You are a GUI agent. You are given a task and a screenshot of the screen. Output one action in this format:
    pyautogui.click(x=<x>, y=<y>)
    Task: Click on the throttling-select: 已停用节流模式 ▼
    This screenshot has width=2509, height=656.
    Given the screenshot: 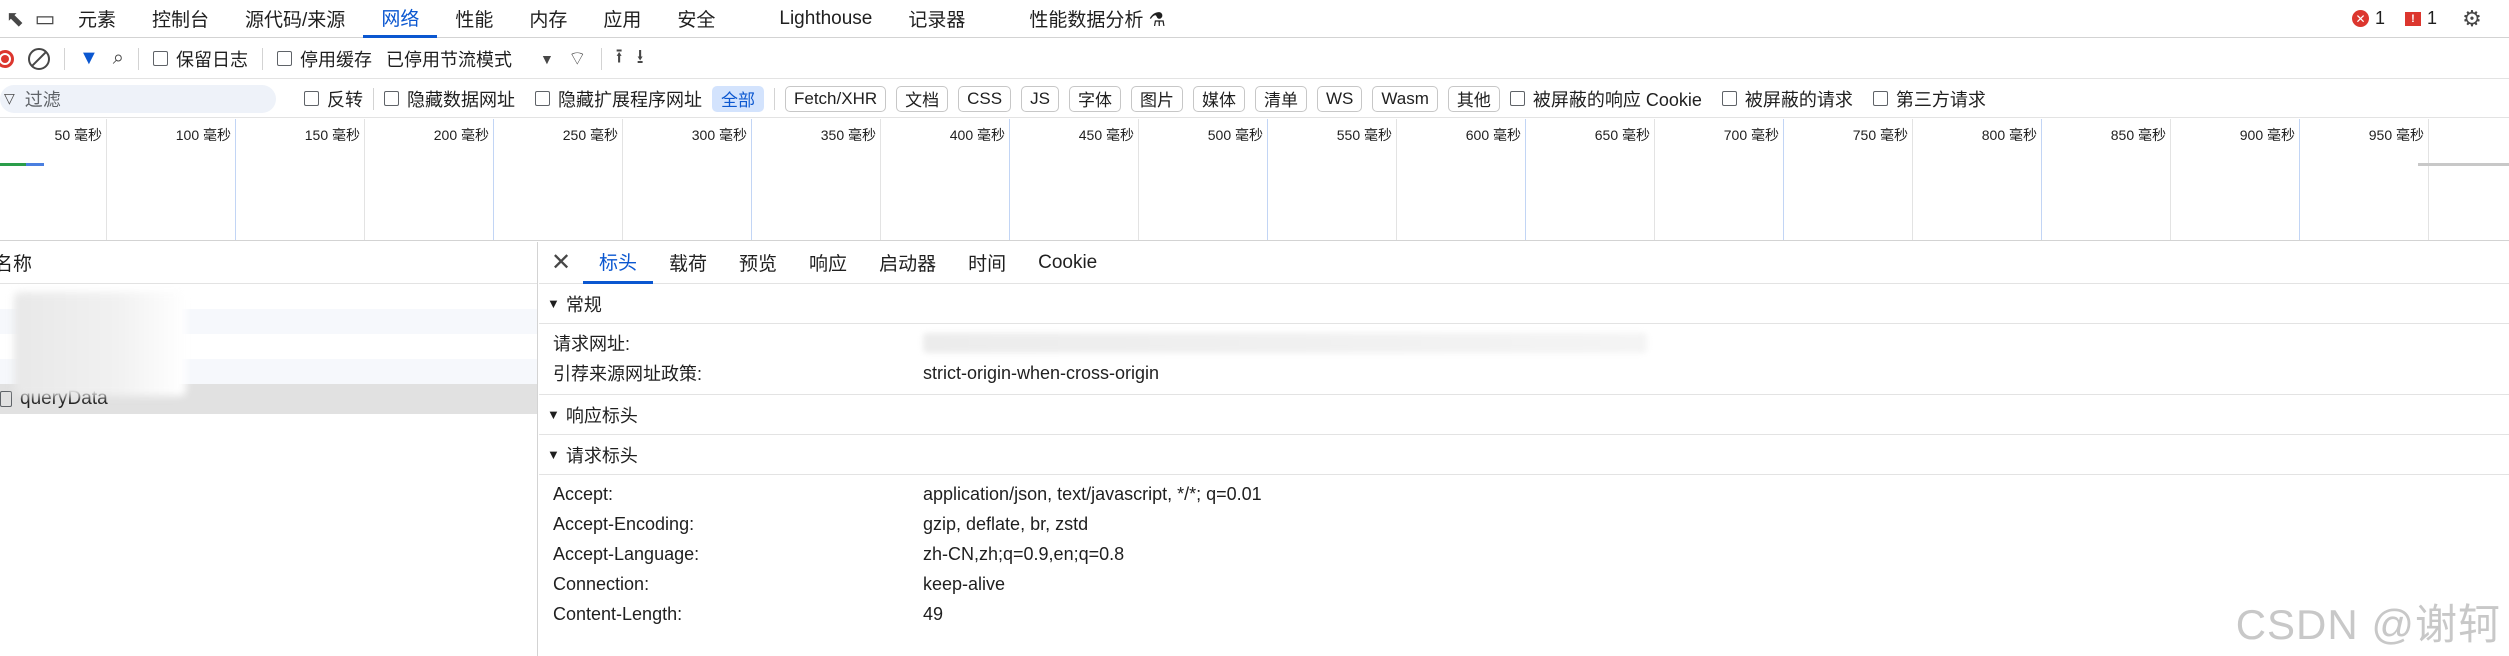 What is the action you would take?
    pyautogui.click(x=470, y=59)
    